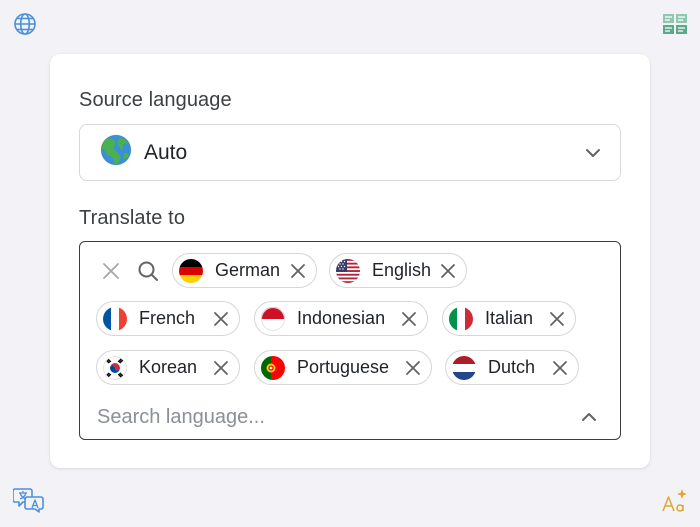 This screenshot has height=527, width=700. I want to click on italy-flag-icon, so click(461, 318).